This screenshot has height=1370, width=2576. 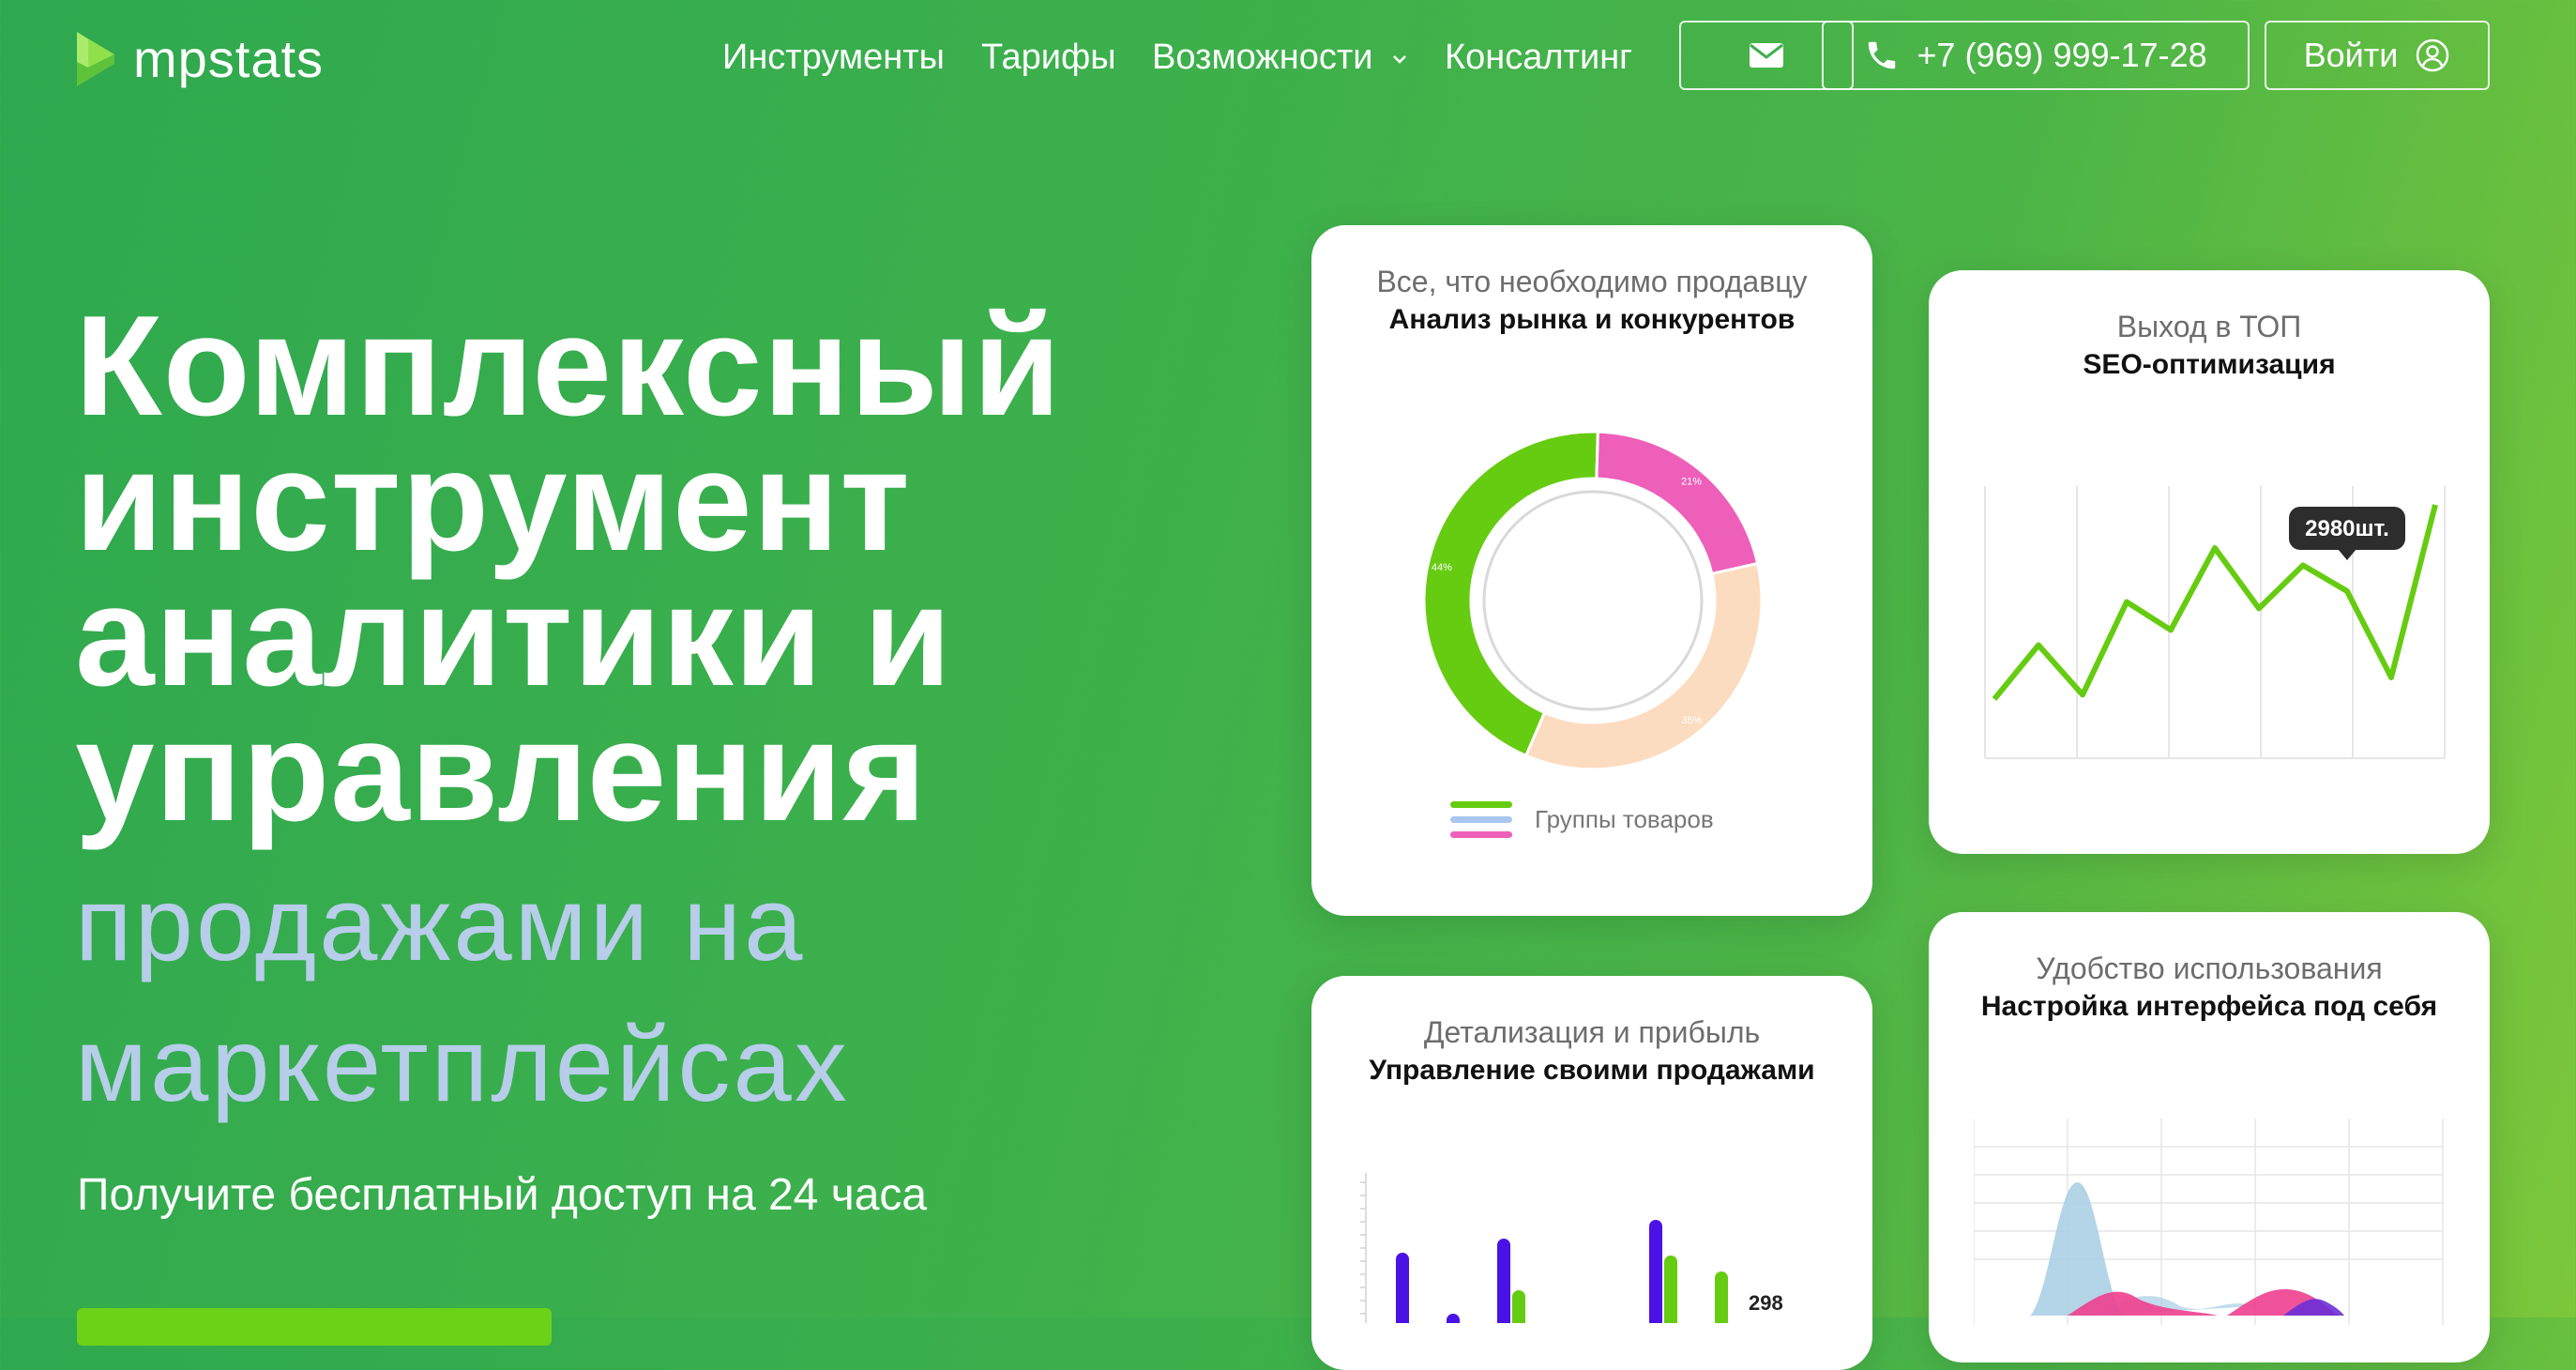 What do you see at coordinates (2209, 1222) in the screenshot?
I see `area-chart` at bounding box center [2209, 1222].